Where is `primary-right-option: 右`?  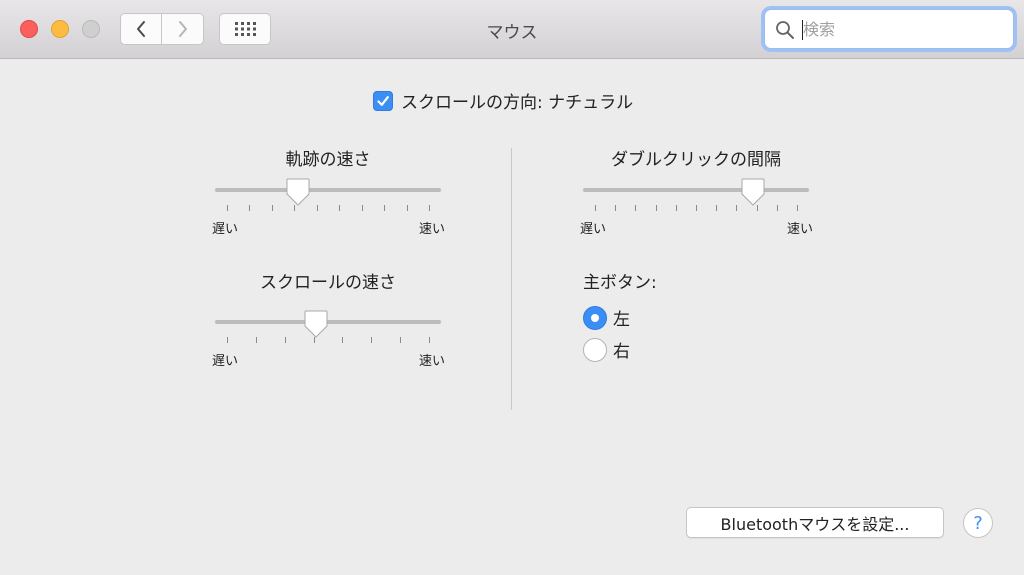
primary-right-option: 右 is located at coordinates (606, 349).